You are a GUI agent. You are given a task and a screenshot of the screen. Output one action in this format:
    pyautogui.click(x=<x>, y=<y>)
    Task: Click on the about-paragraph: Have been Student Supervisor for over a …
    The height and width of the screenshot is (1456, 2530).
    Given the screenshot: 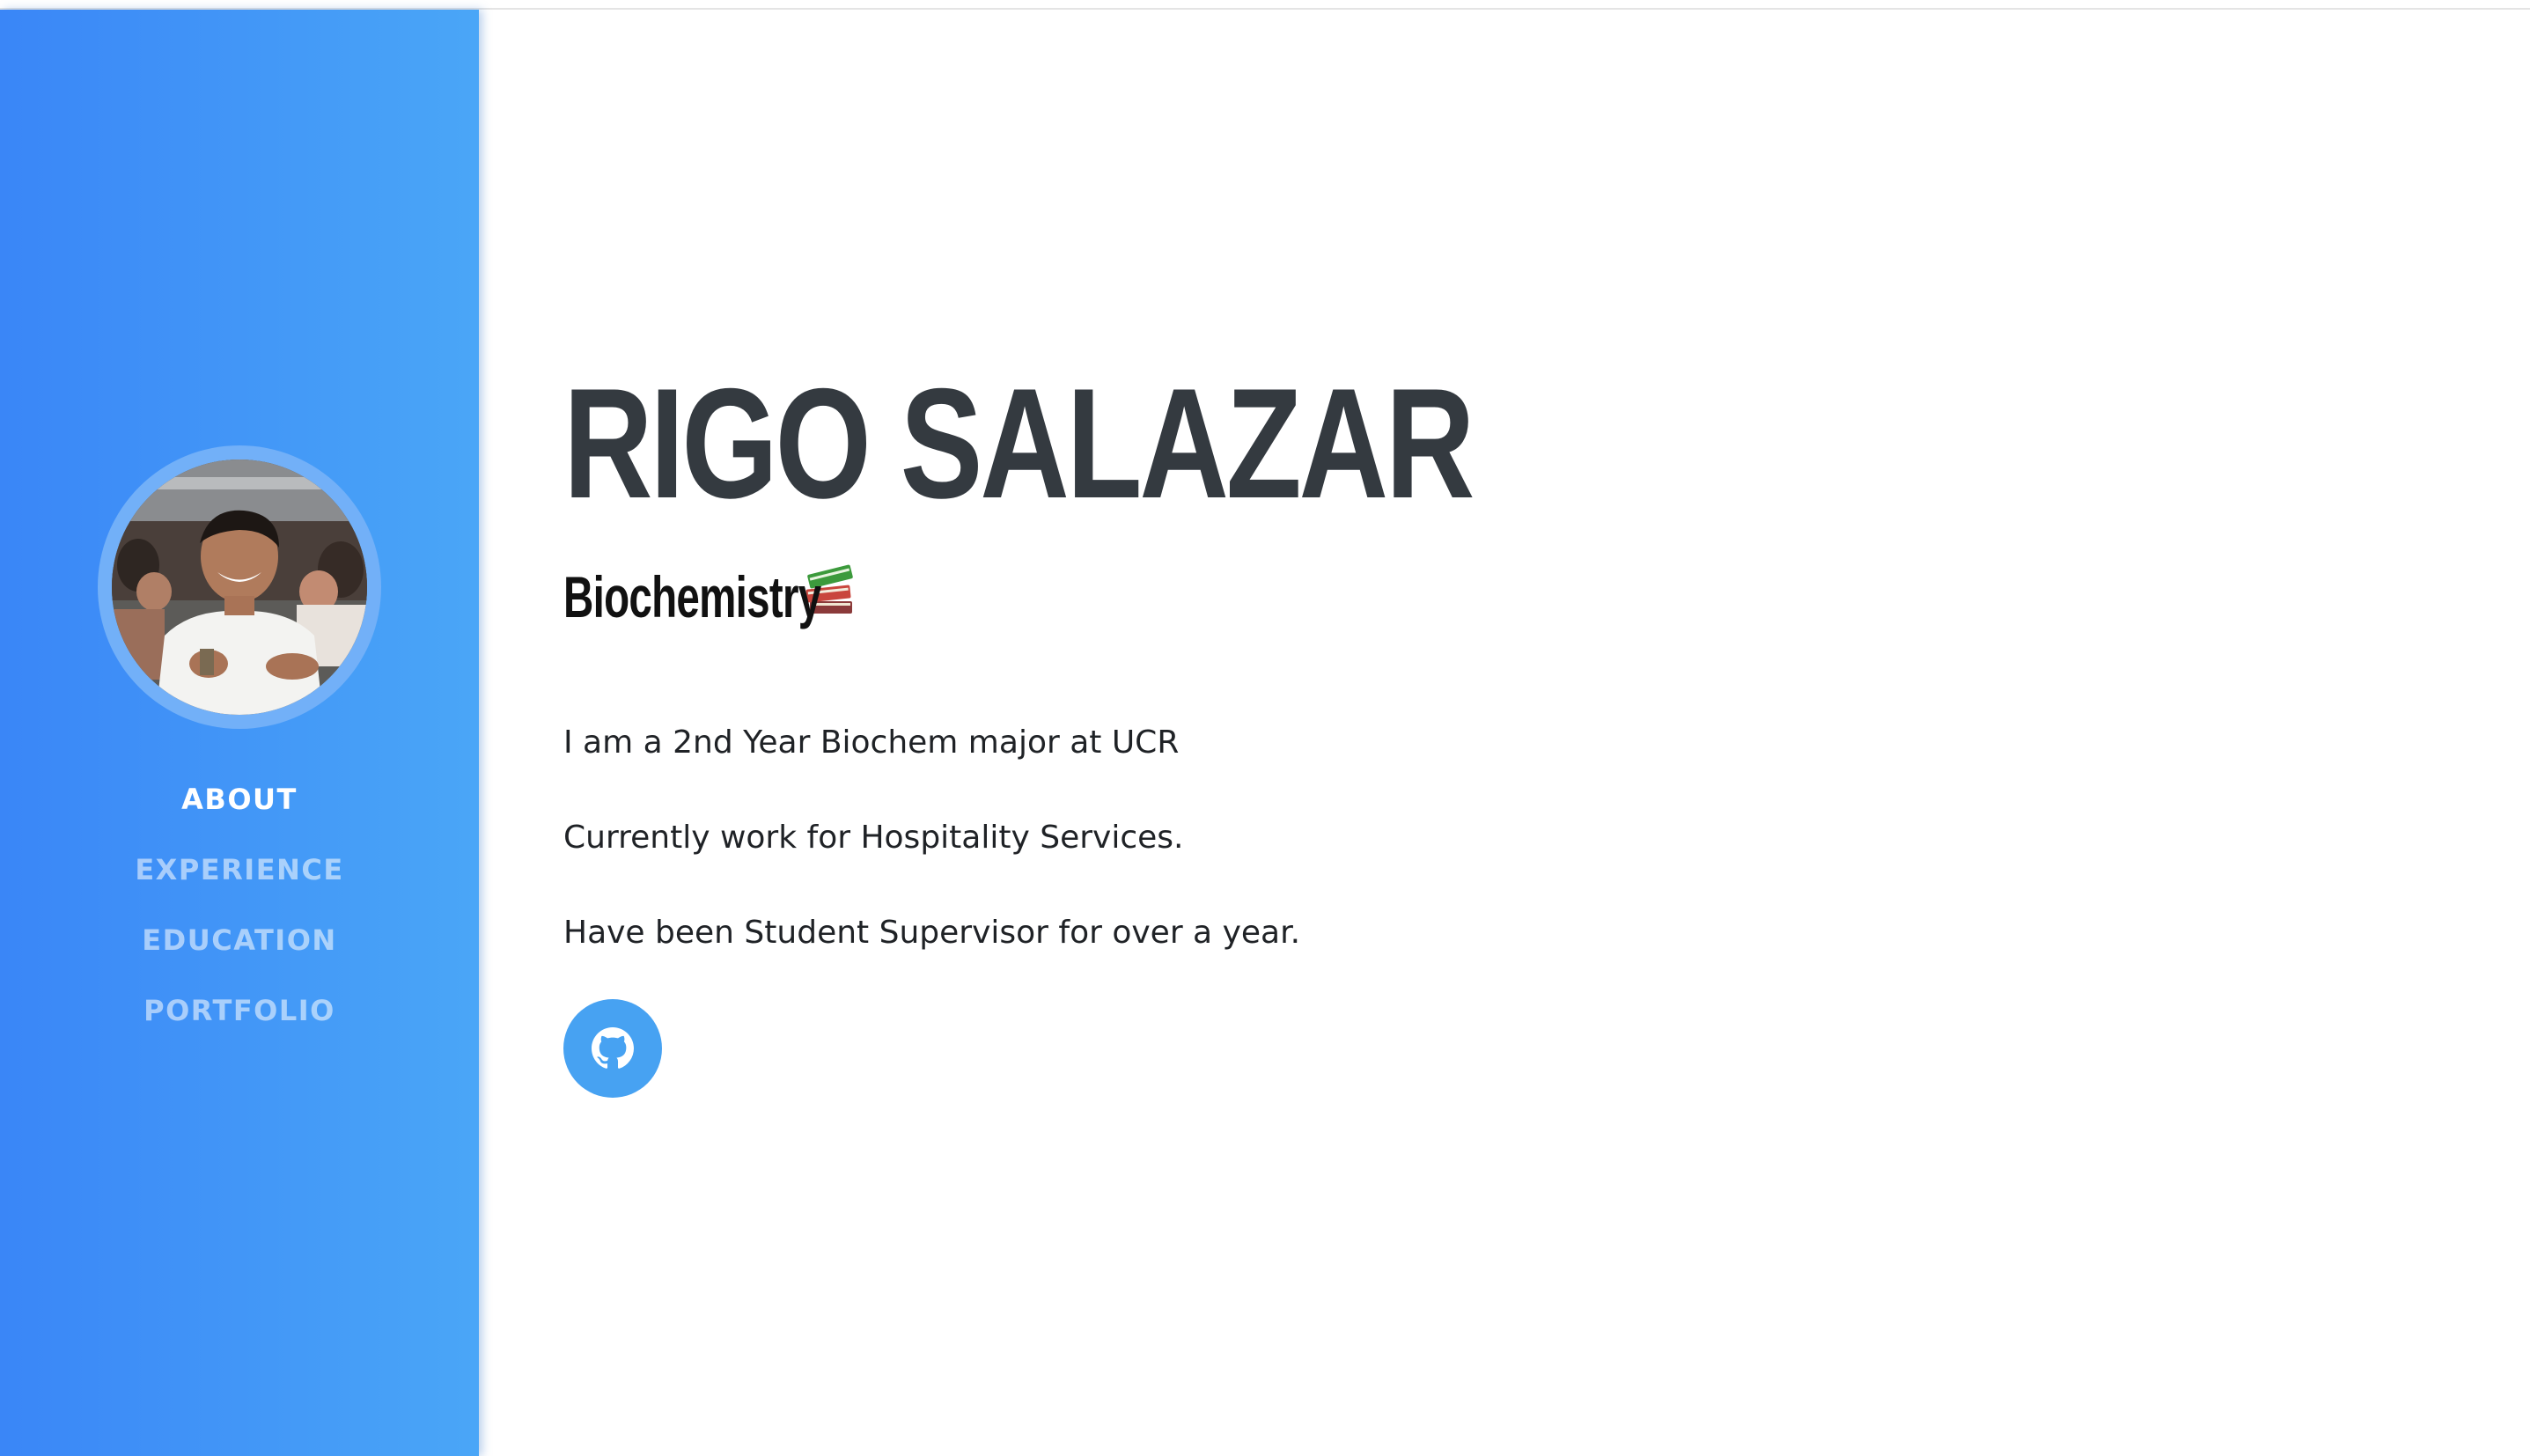 What is the action you would take?
    pyautogui.click(x=932, y=933)
    